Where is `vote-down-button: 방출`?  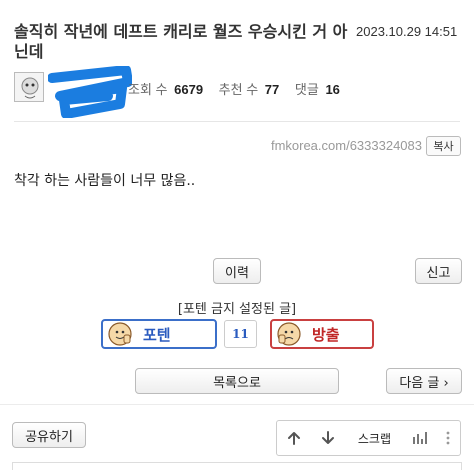
vote-down-button: 방출 is located at coordinates (322, 334).